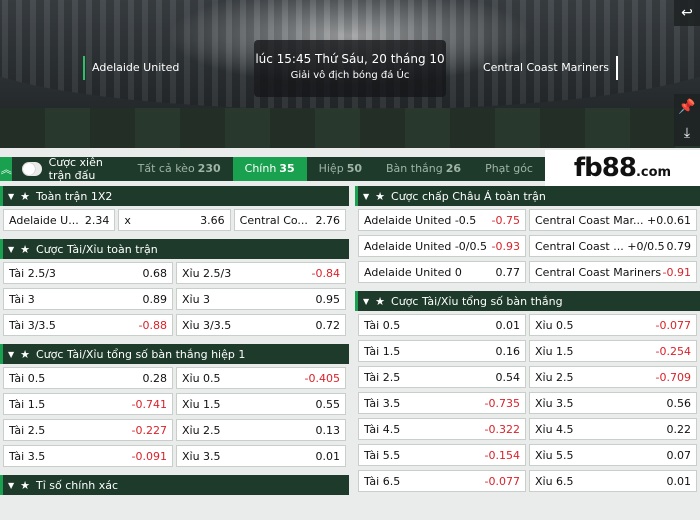  What do you see at coordinates (382, 325) in the screenshot?
I see `selection-label: Tài 0.5` at bounding box center [382, 325].